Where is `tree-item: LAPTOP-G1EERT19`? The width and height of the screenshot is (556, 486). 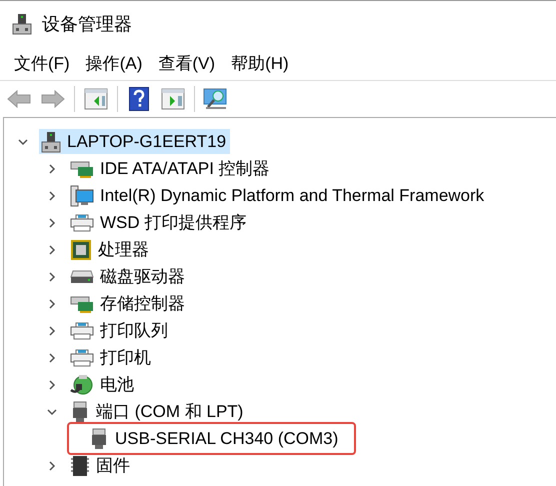
tree-item: LAPTOP-G1EERT19 is located at coordinates (134, 141).